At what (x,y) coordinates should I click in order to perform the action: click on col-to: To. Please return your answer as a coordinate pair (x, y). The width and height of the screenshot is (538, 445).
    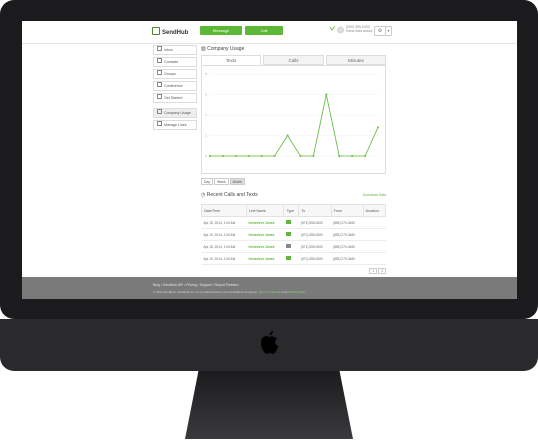
    Looking at the image, I should click on (315, 210).